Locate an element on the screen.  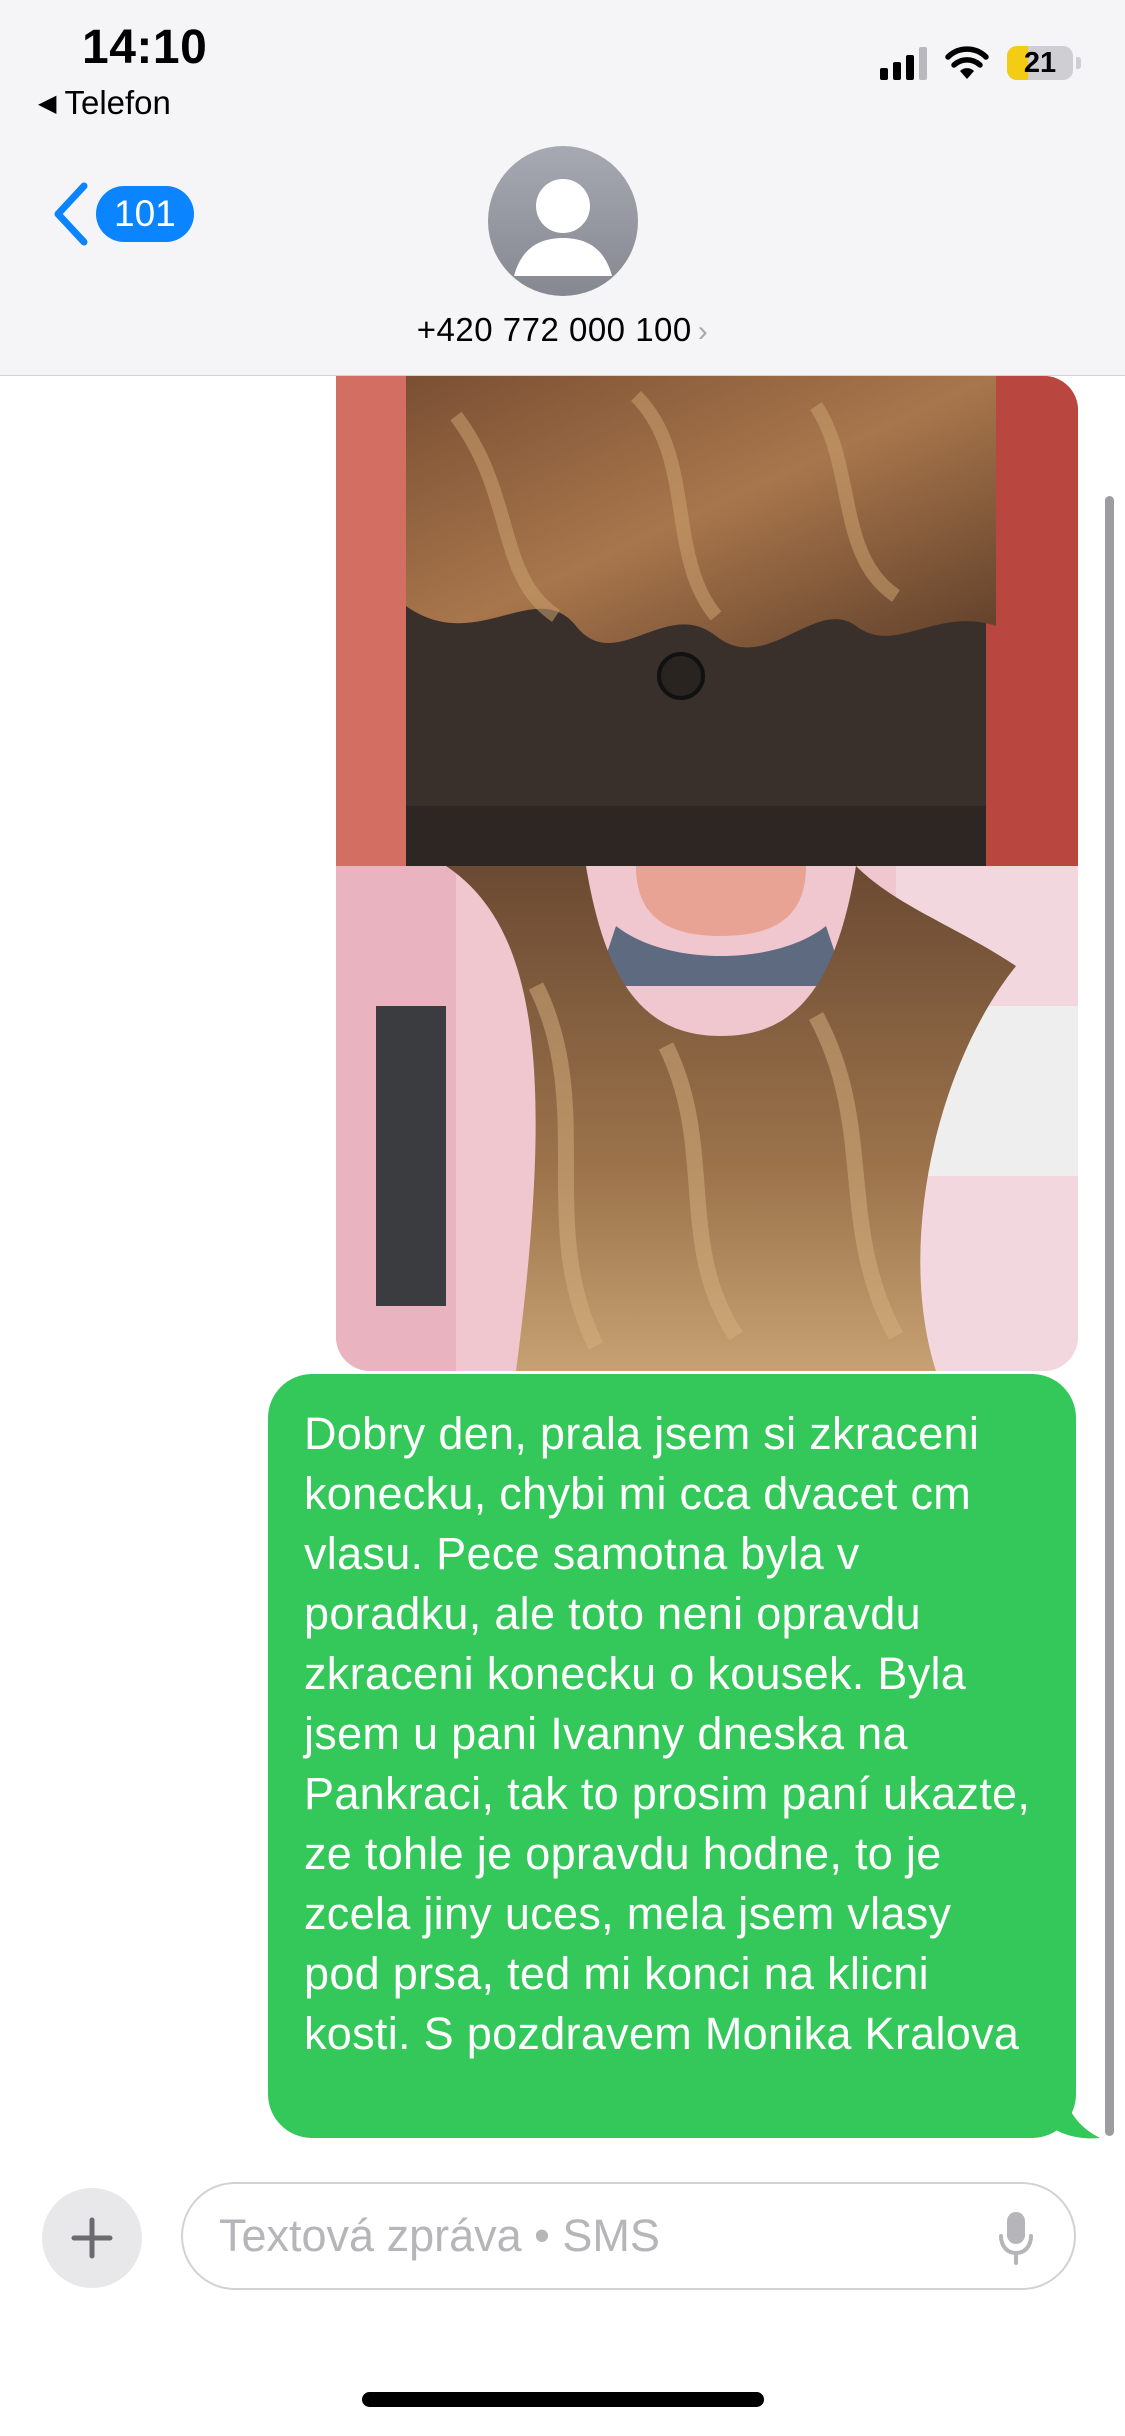
status-time: 14:10 is located at coordinates (145, 47).